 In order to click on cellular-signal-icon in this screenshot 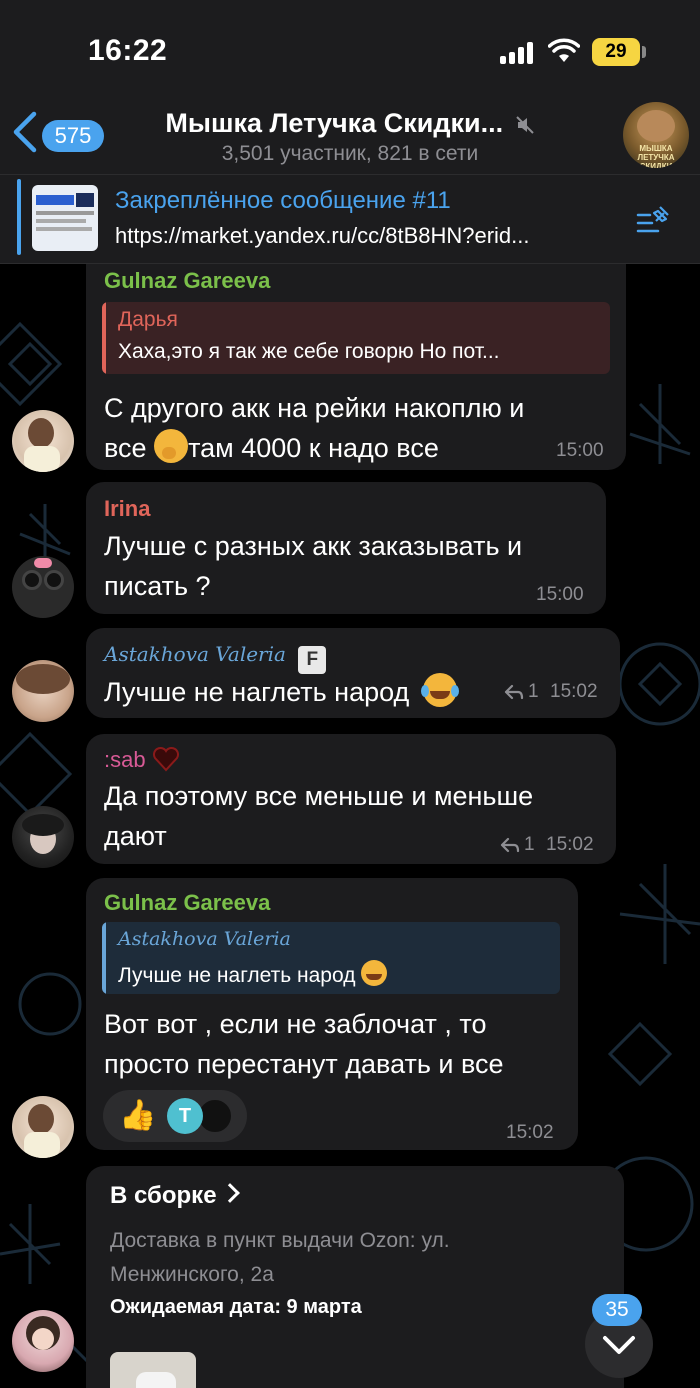, I will do `click(518, 53)`.